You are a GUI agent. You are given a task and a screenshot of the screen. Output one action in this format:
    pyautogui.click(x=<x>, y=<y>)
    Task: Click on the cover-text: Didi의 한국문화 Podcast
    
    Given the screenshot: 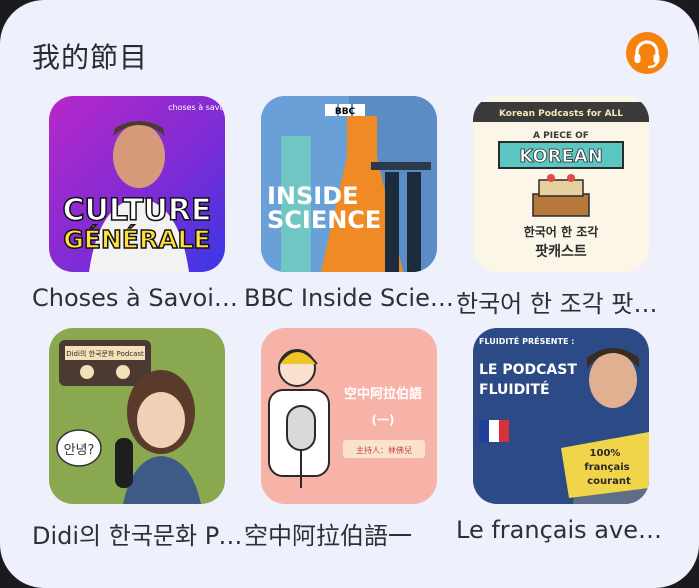 What is the action you would take?
    pyautogui.click(x=105, y=353)
    